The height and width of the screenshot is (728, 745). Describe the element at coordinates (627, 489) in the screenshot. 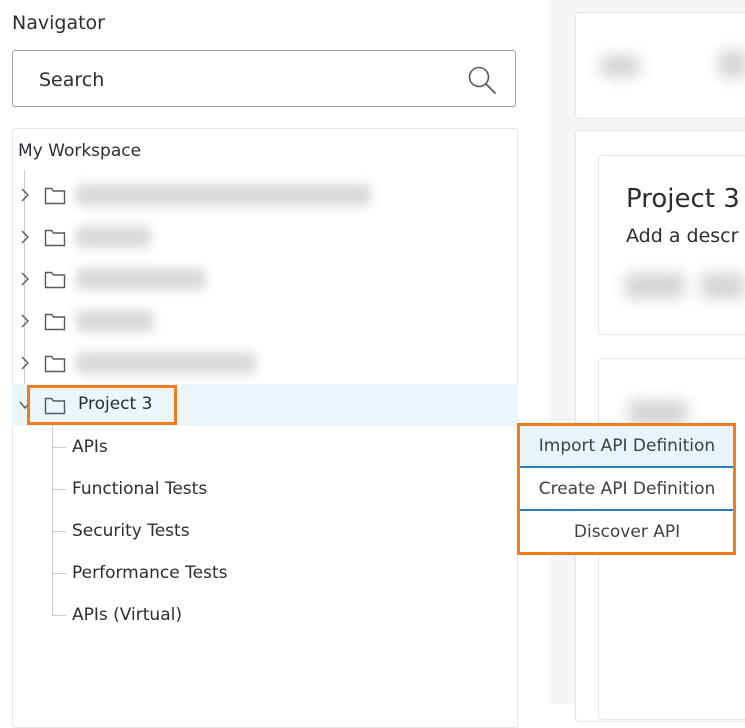

I see `create-api-definition-item: Create API Definition` at that location.